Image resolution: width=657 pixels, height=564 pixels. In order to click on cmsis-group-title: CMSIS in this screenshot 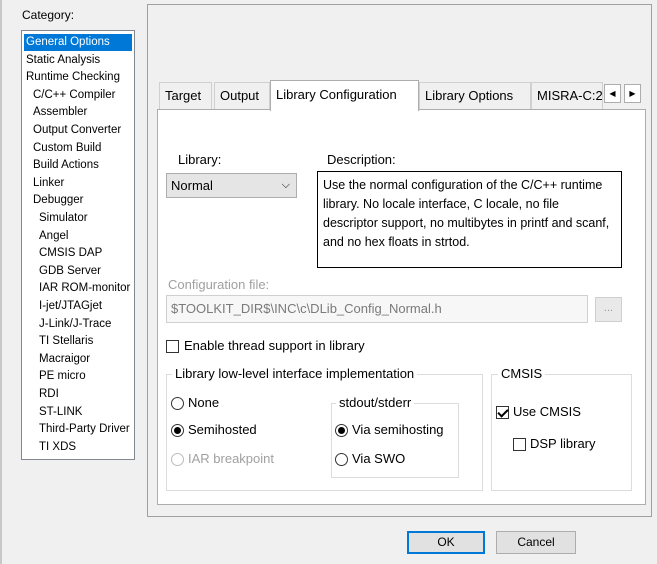, I will do `click(522, 373)`.